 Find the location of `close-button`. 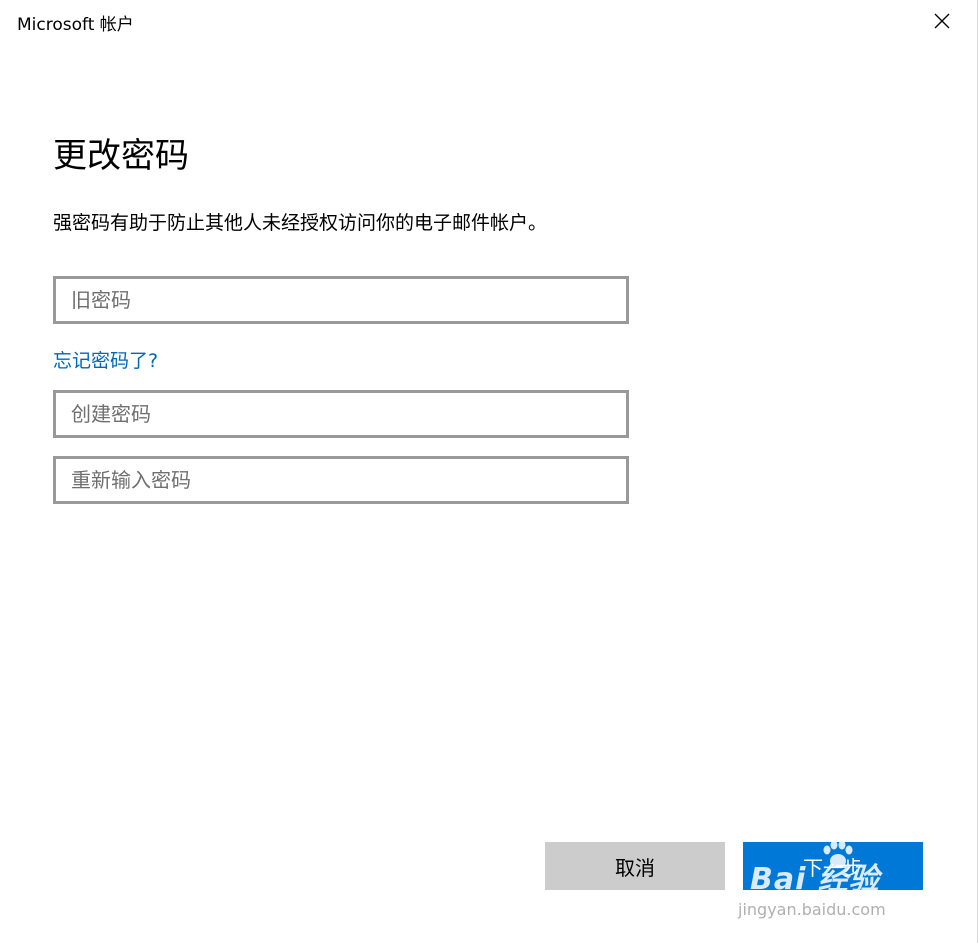

close-button is located at coordinates (942, 21).